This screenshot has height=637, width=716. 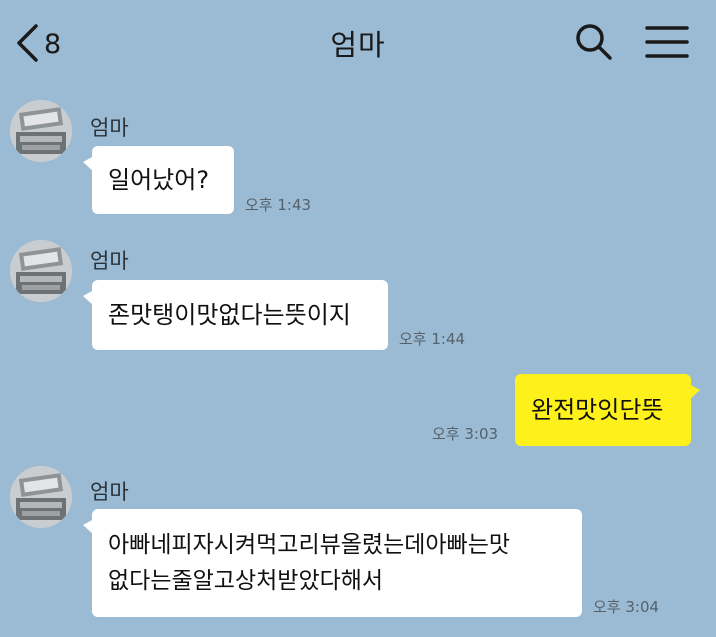 What do you see at coordinates (465, 434) in the screenshot?
I see `message-time: 오후 3:03` at bounding box center [465, 434].